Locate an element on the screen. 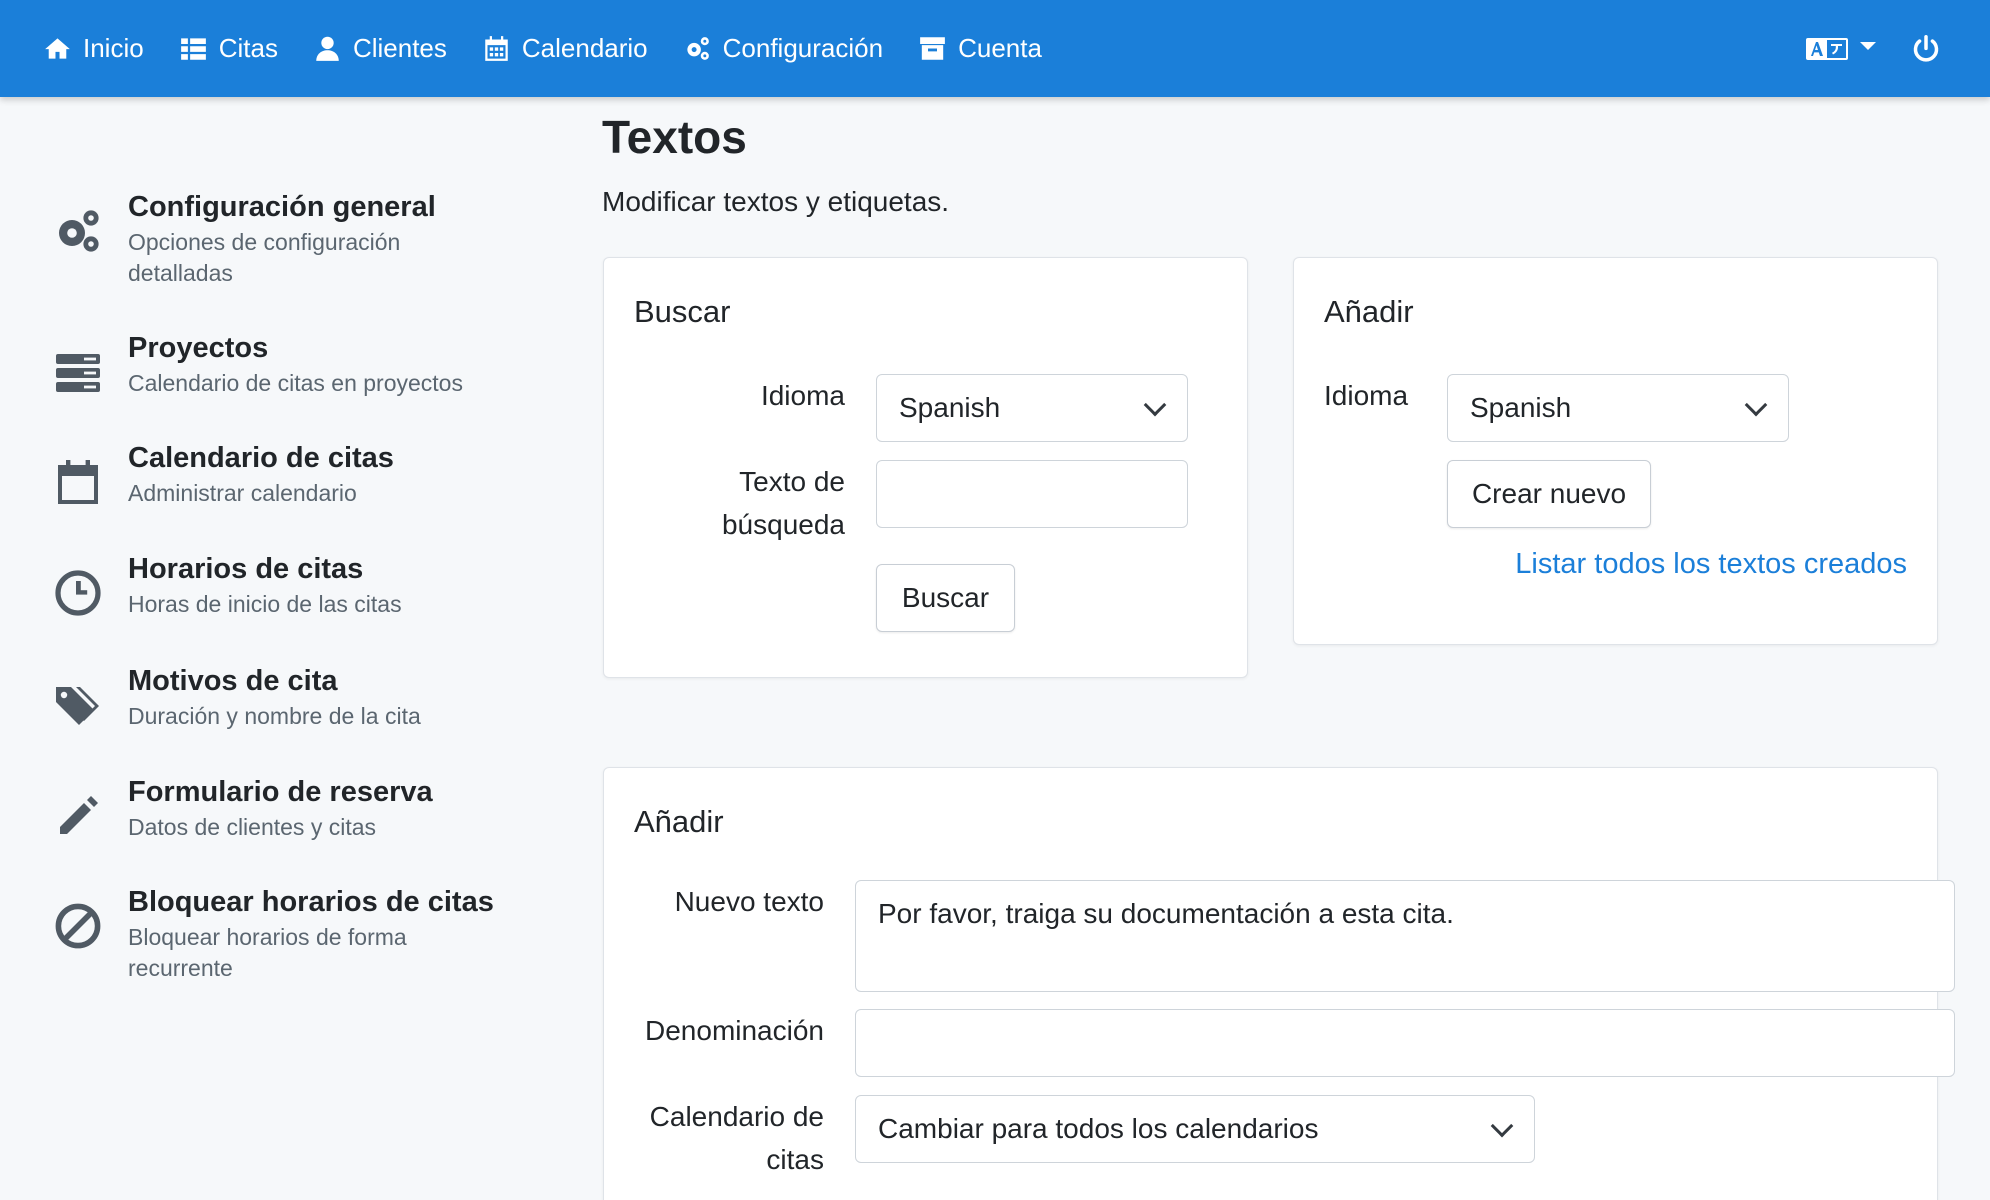  nav-inicio: Inicio is located at coordinates (94, 48).